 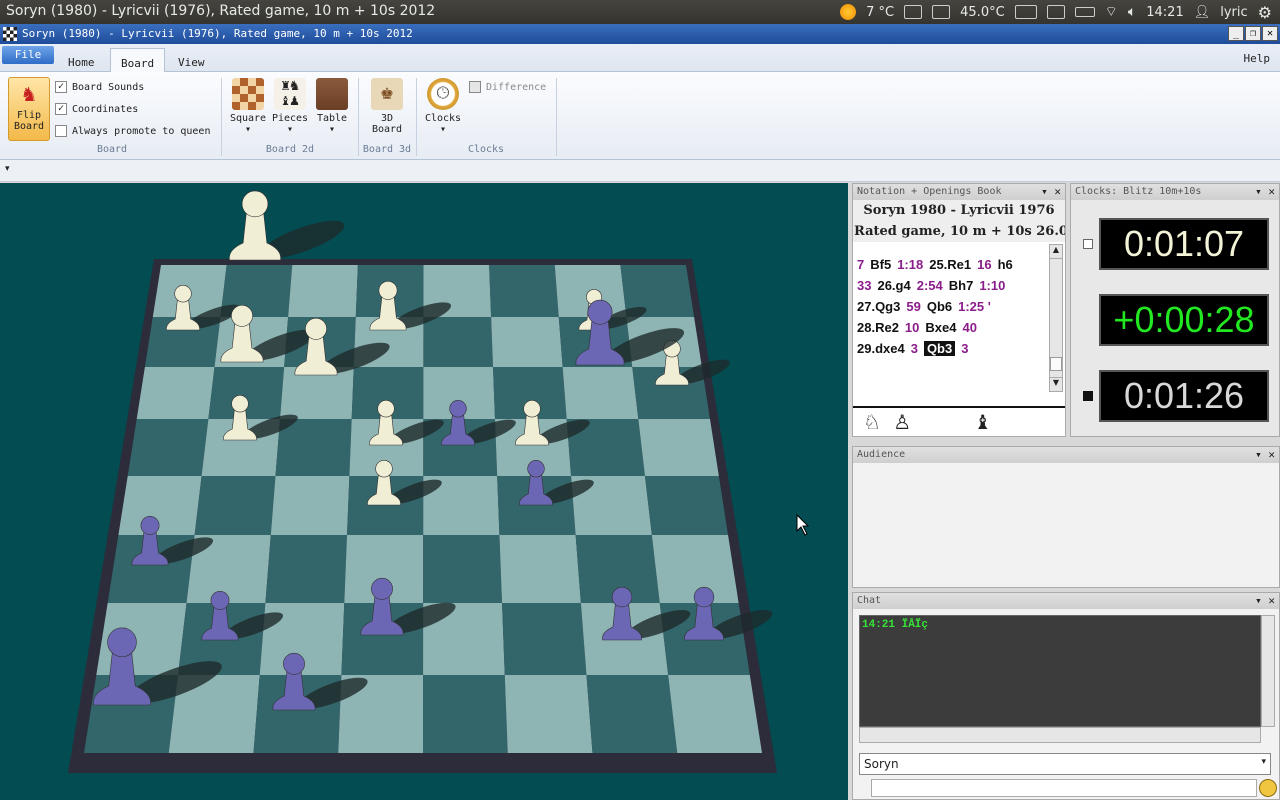 What do you see at coordinates (1064, 788) in the screenshot?
I see `chat-message-input` at bounding box center [1064, 788].